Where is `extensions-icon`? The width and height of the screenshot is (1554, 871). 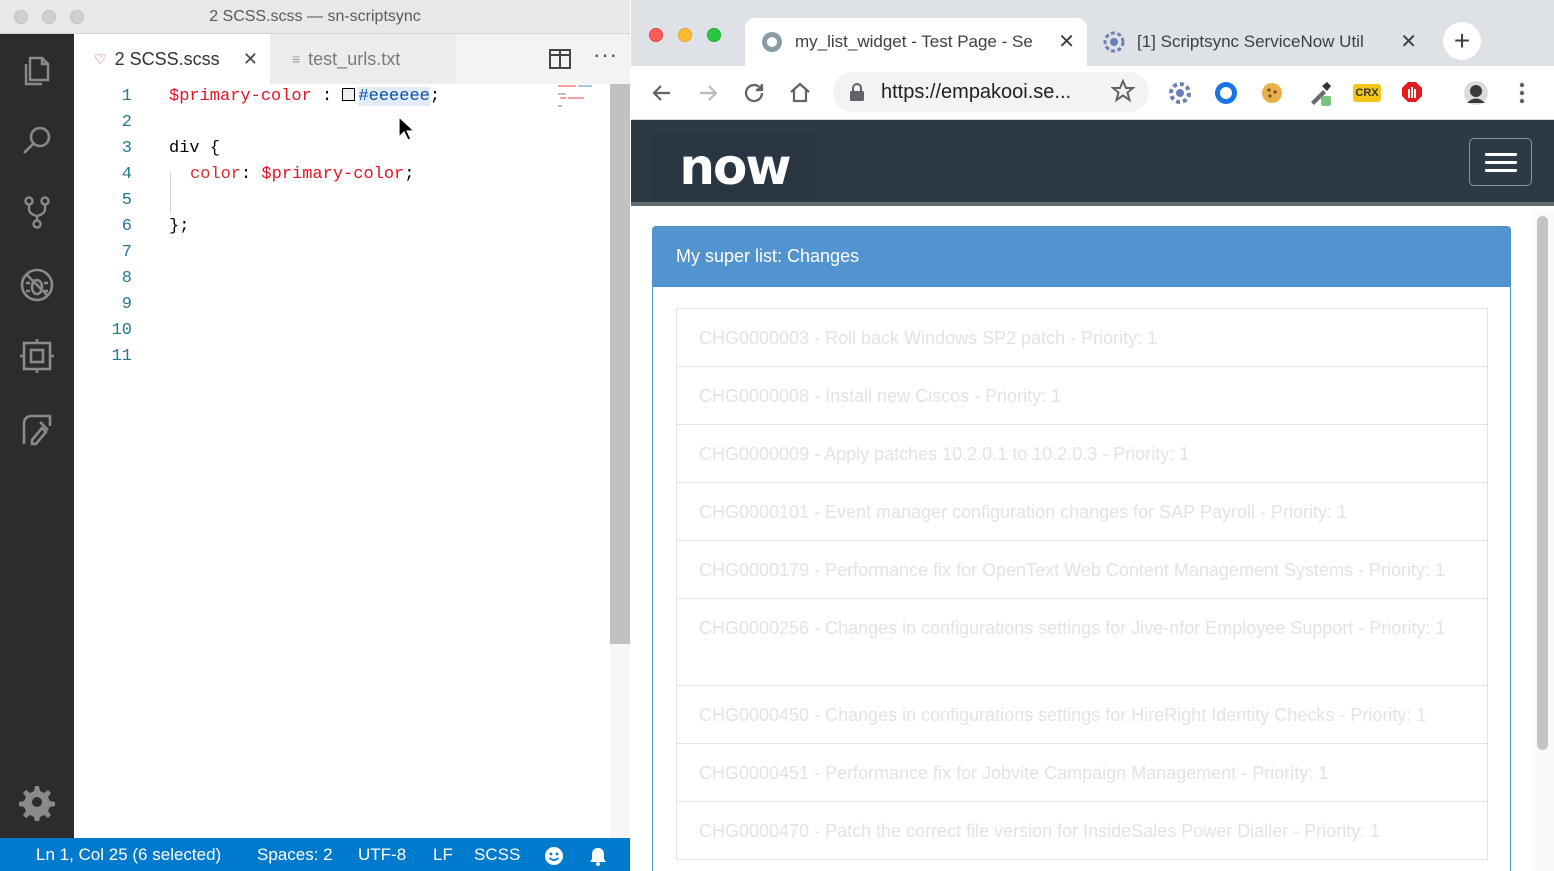
extensions-icon is located at coordinates (37, 356).